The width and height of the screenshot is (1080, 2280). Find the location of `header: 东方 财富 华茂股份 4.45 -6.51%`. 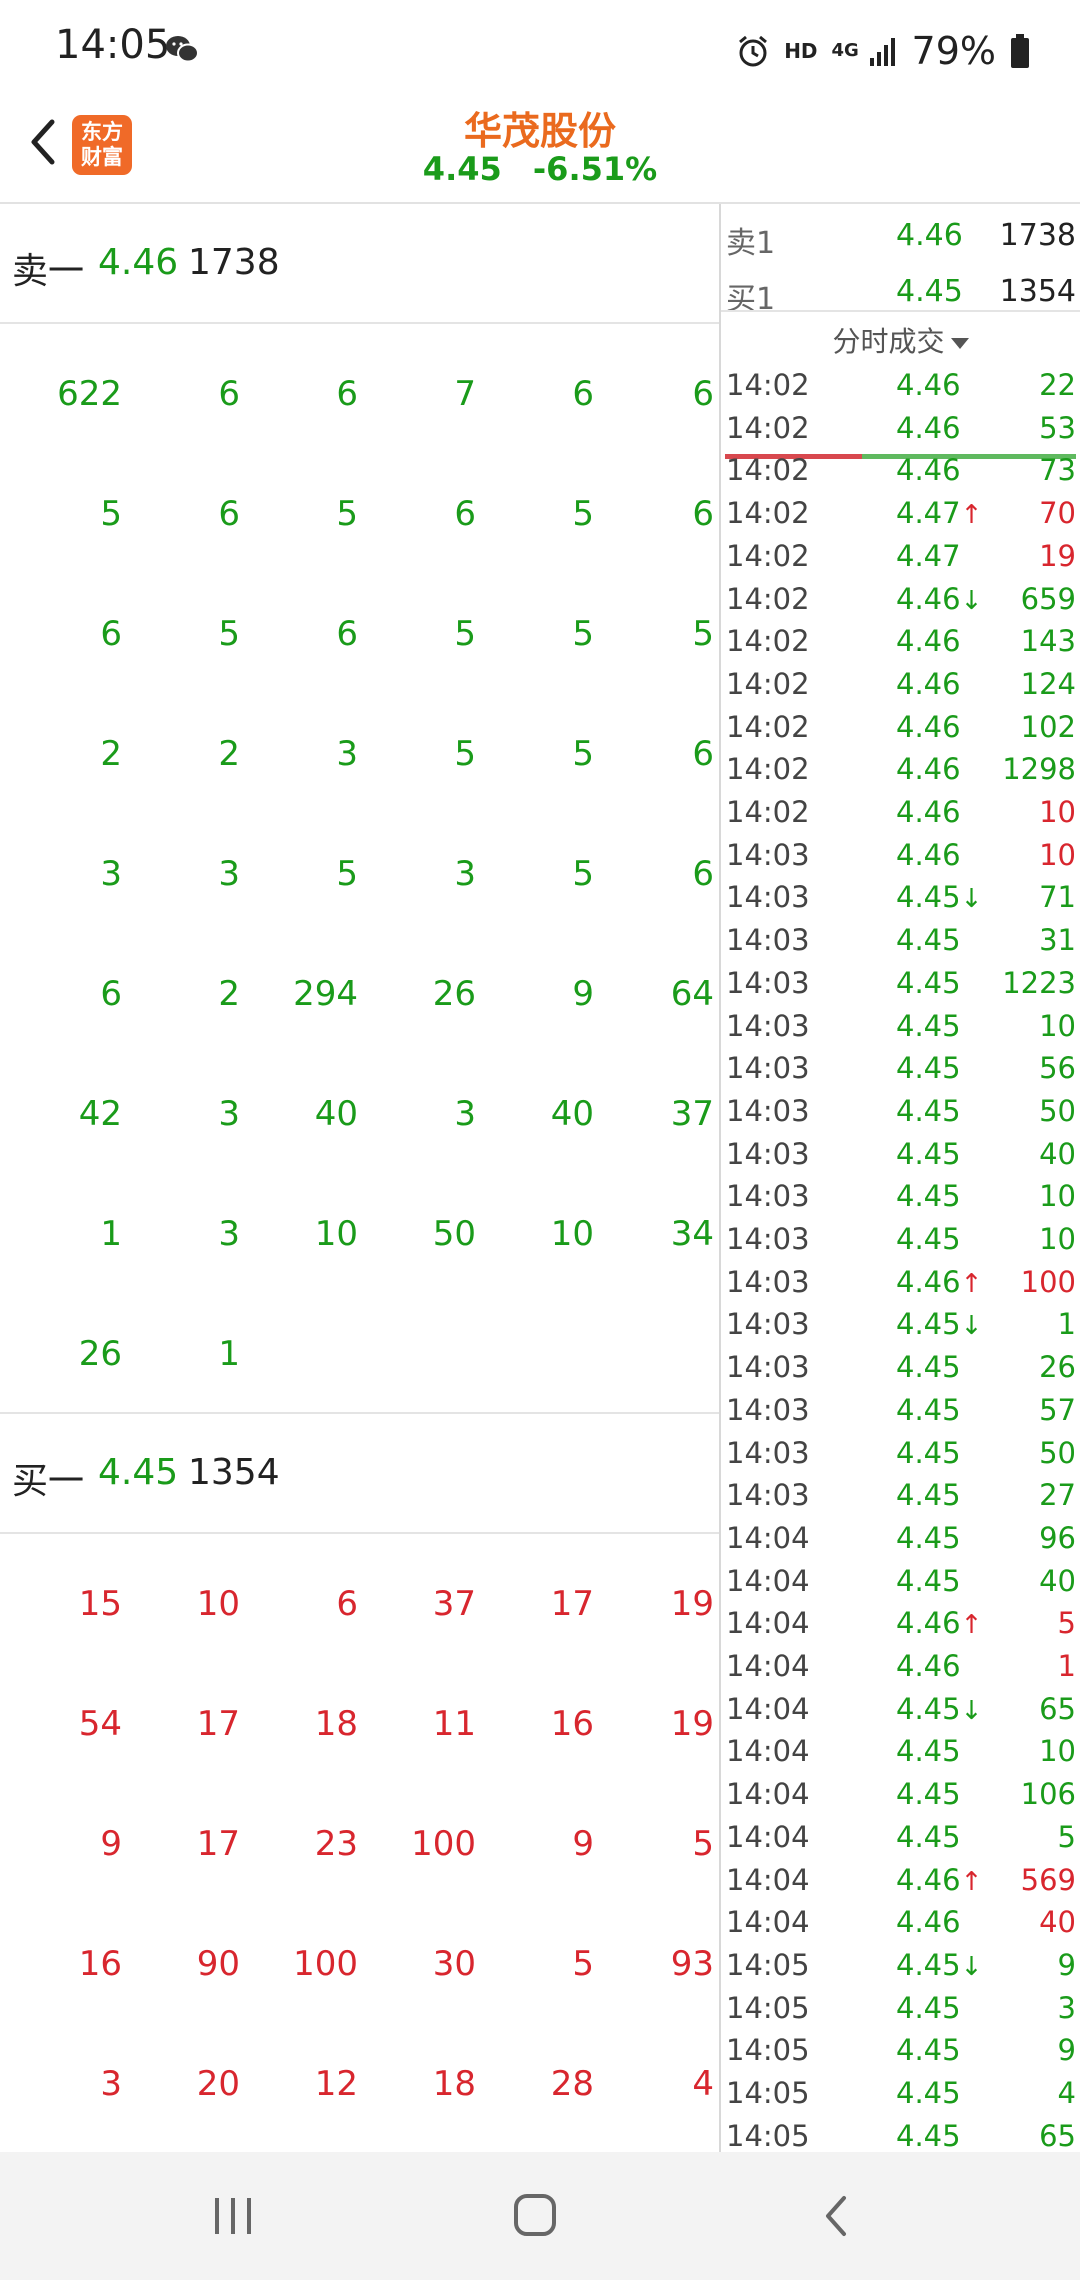

header: 东方 财富 华茂股份 4.45 -6.51% is located at coordinates (540, 151).